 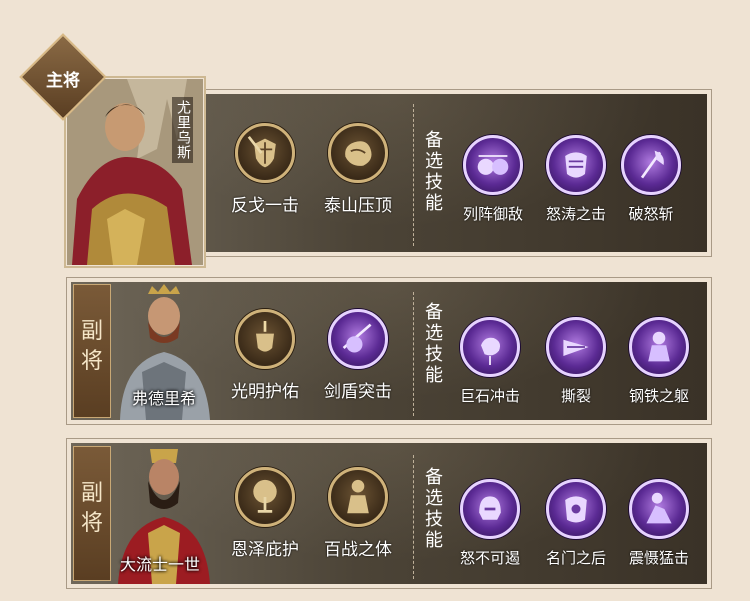 I want to click on main-skill-2: 百战之体, so click(x=358, y=513).